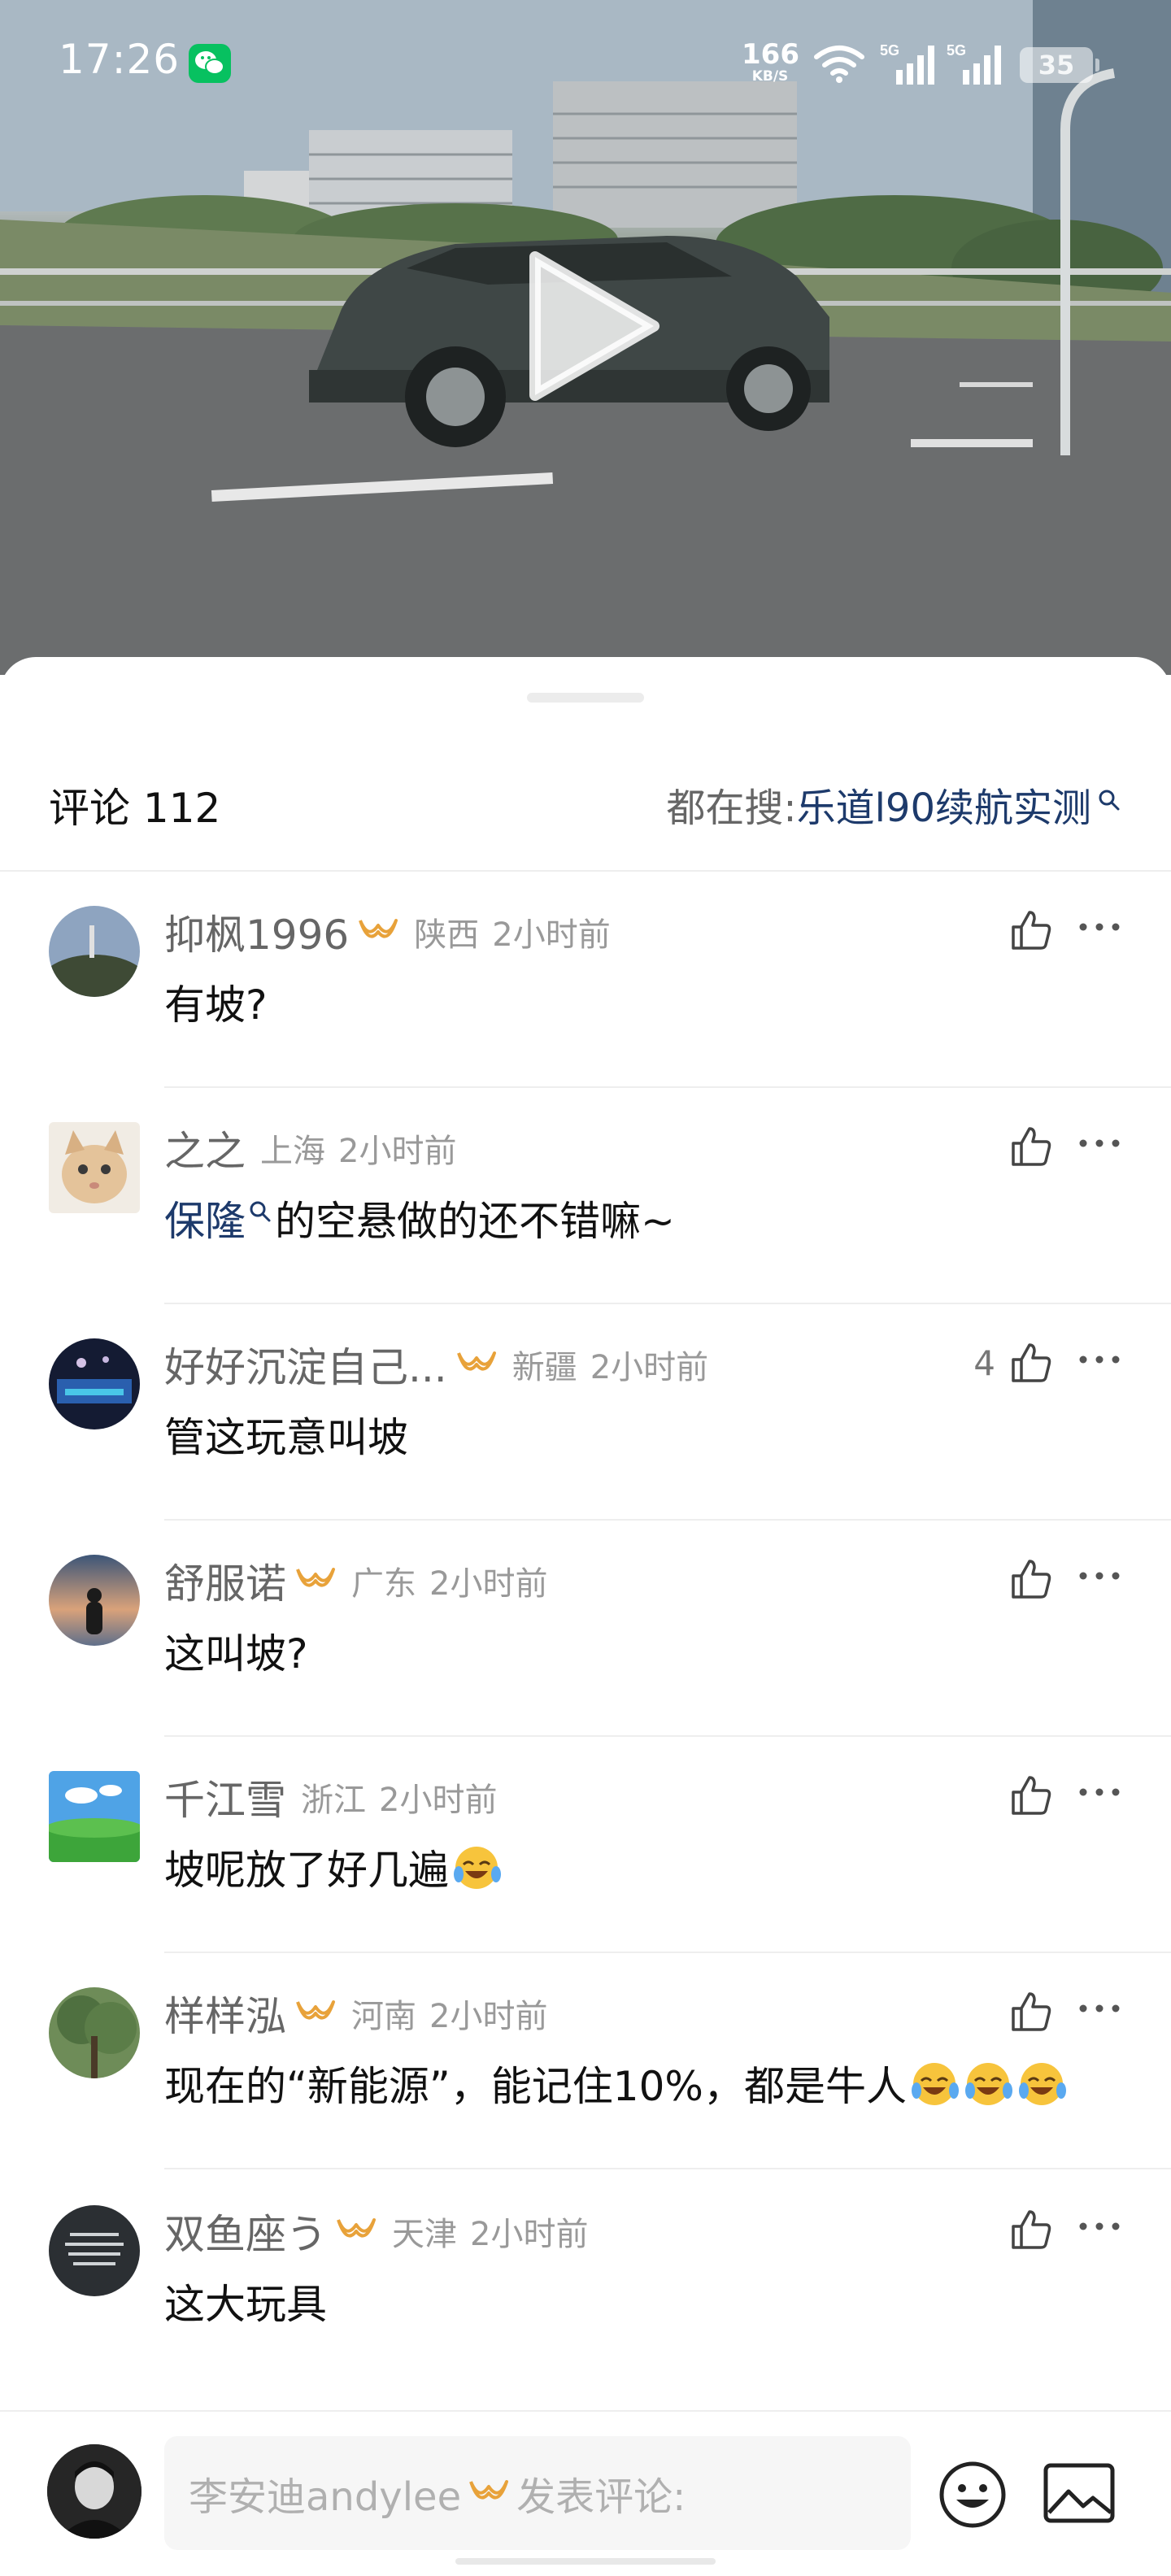  Describe the element at coordinates (236, 1654) in the screenshot. I see `comment-body: 这叫坡?` at that location.